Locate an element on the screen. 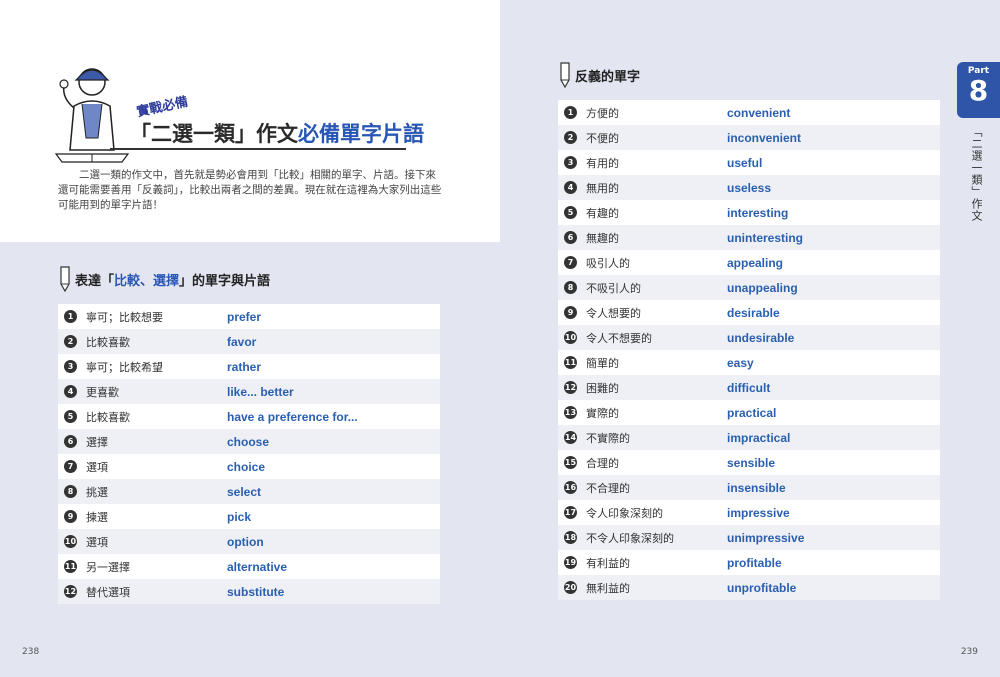  english-word: profitable is located at coordinates (754, 562).